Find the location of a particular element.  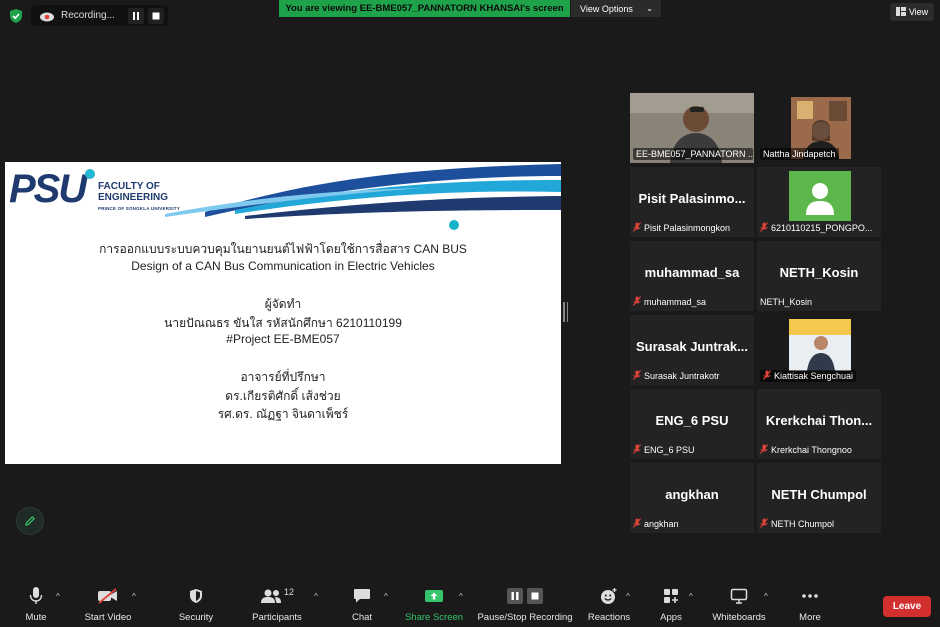

participant-caption: NETH_Kosin is located at coordinates (786, 302).